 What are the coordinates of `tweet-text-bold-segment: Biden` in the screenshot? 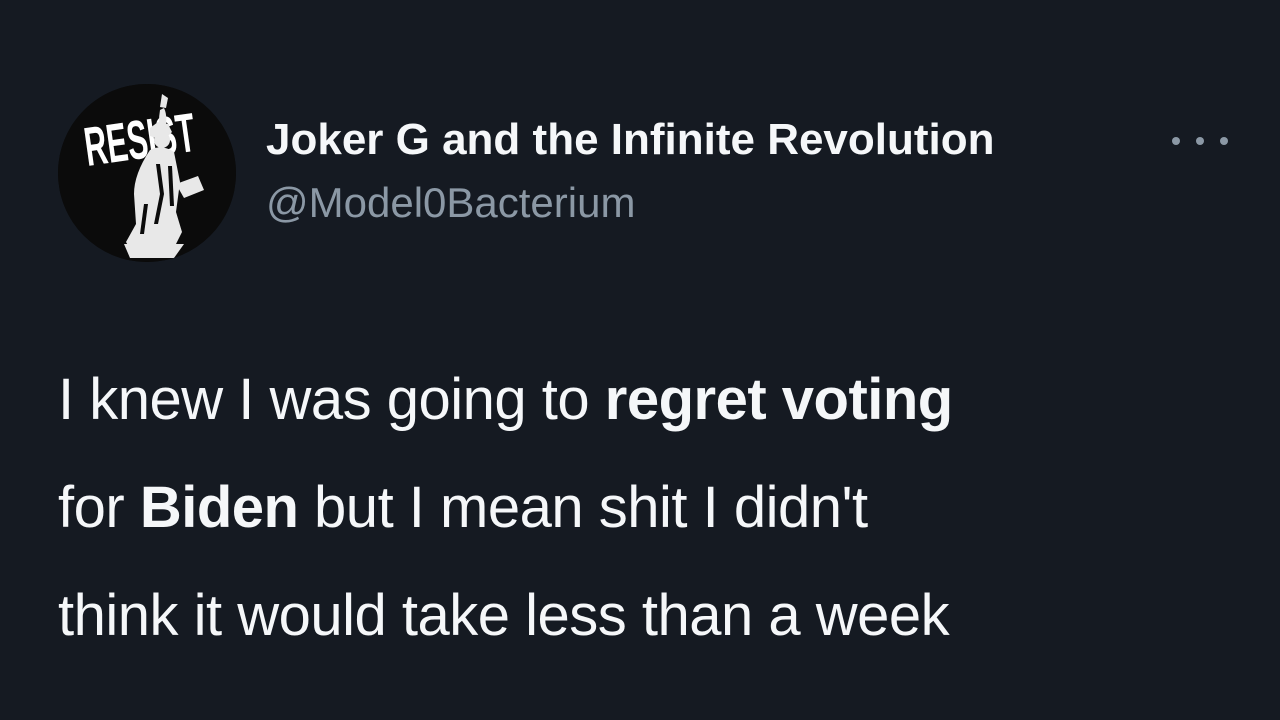 It's located at (219, 507).